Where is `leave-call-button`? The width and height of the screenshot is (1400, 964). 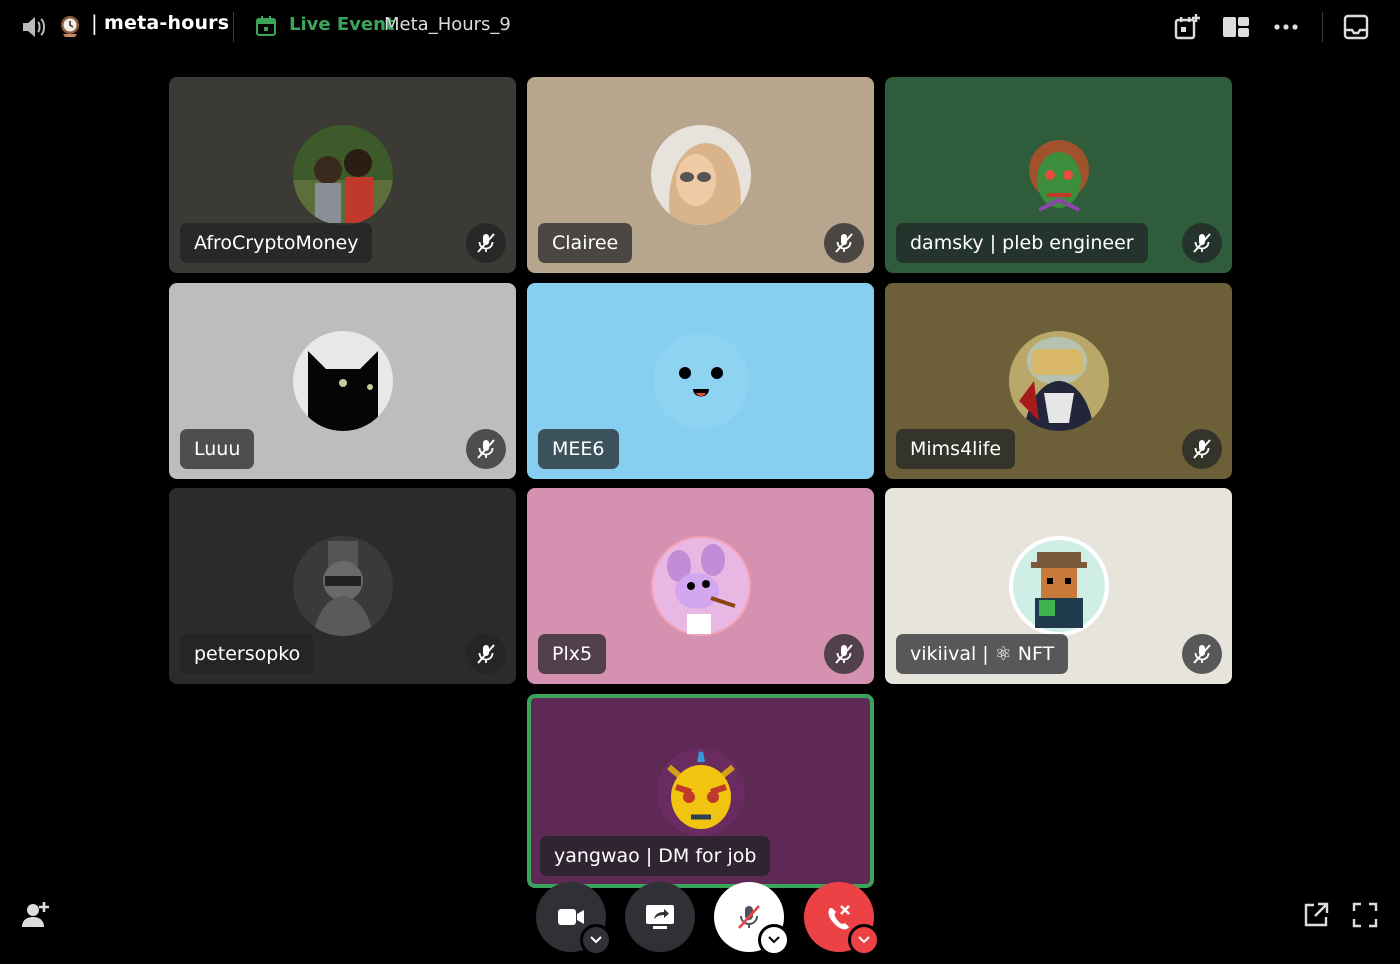
leave-call-button is located at coordinates (842, 919).